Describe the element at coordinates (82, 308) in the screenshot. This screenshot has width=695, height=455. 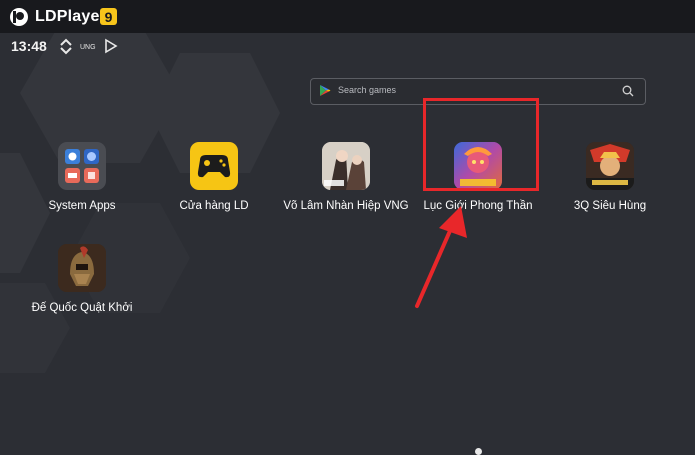
I see `app-label: Đế Quốc Quật Khởi` at that location.